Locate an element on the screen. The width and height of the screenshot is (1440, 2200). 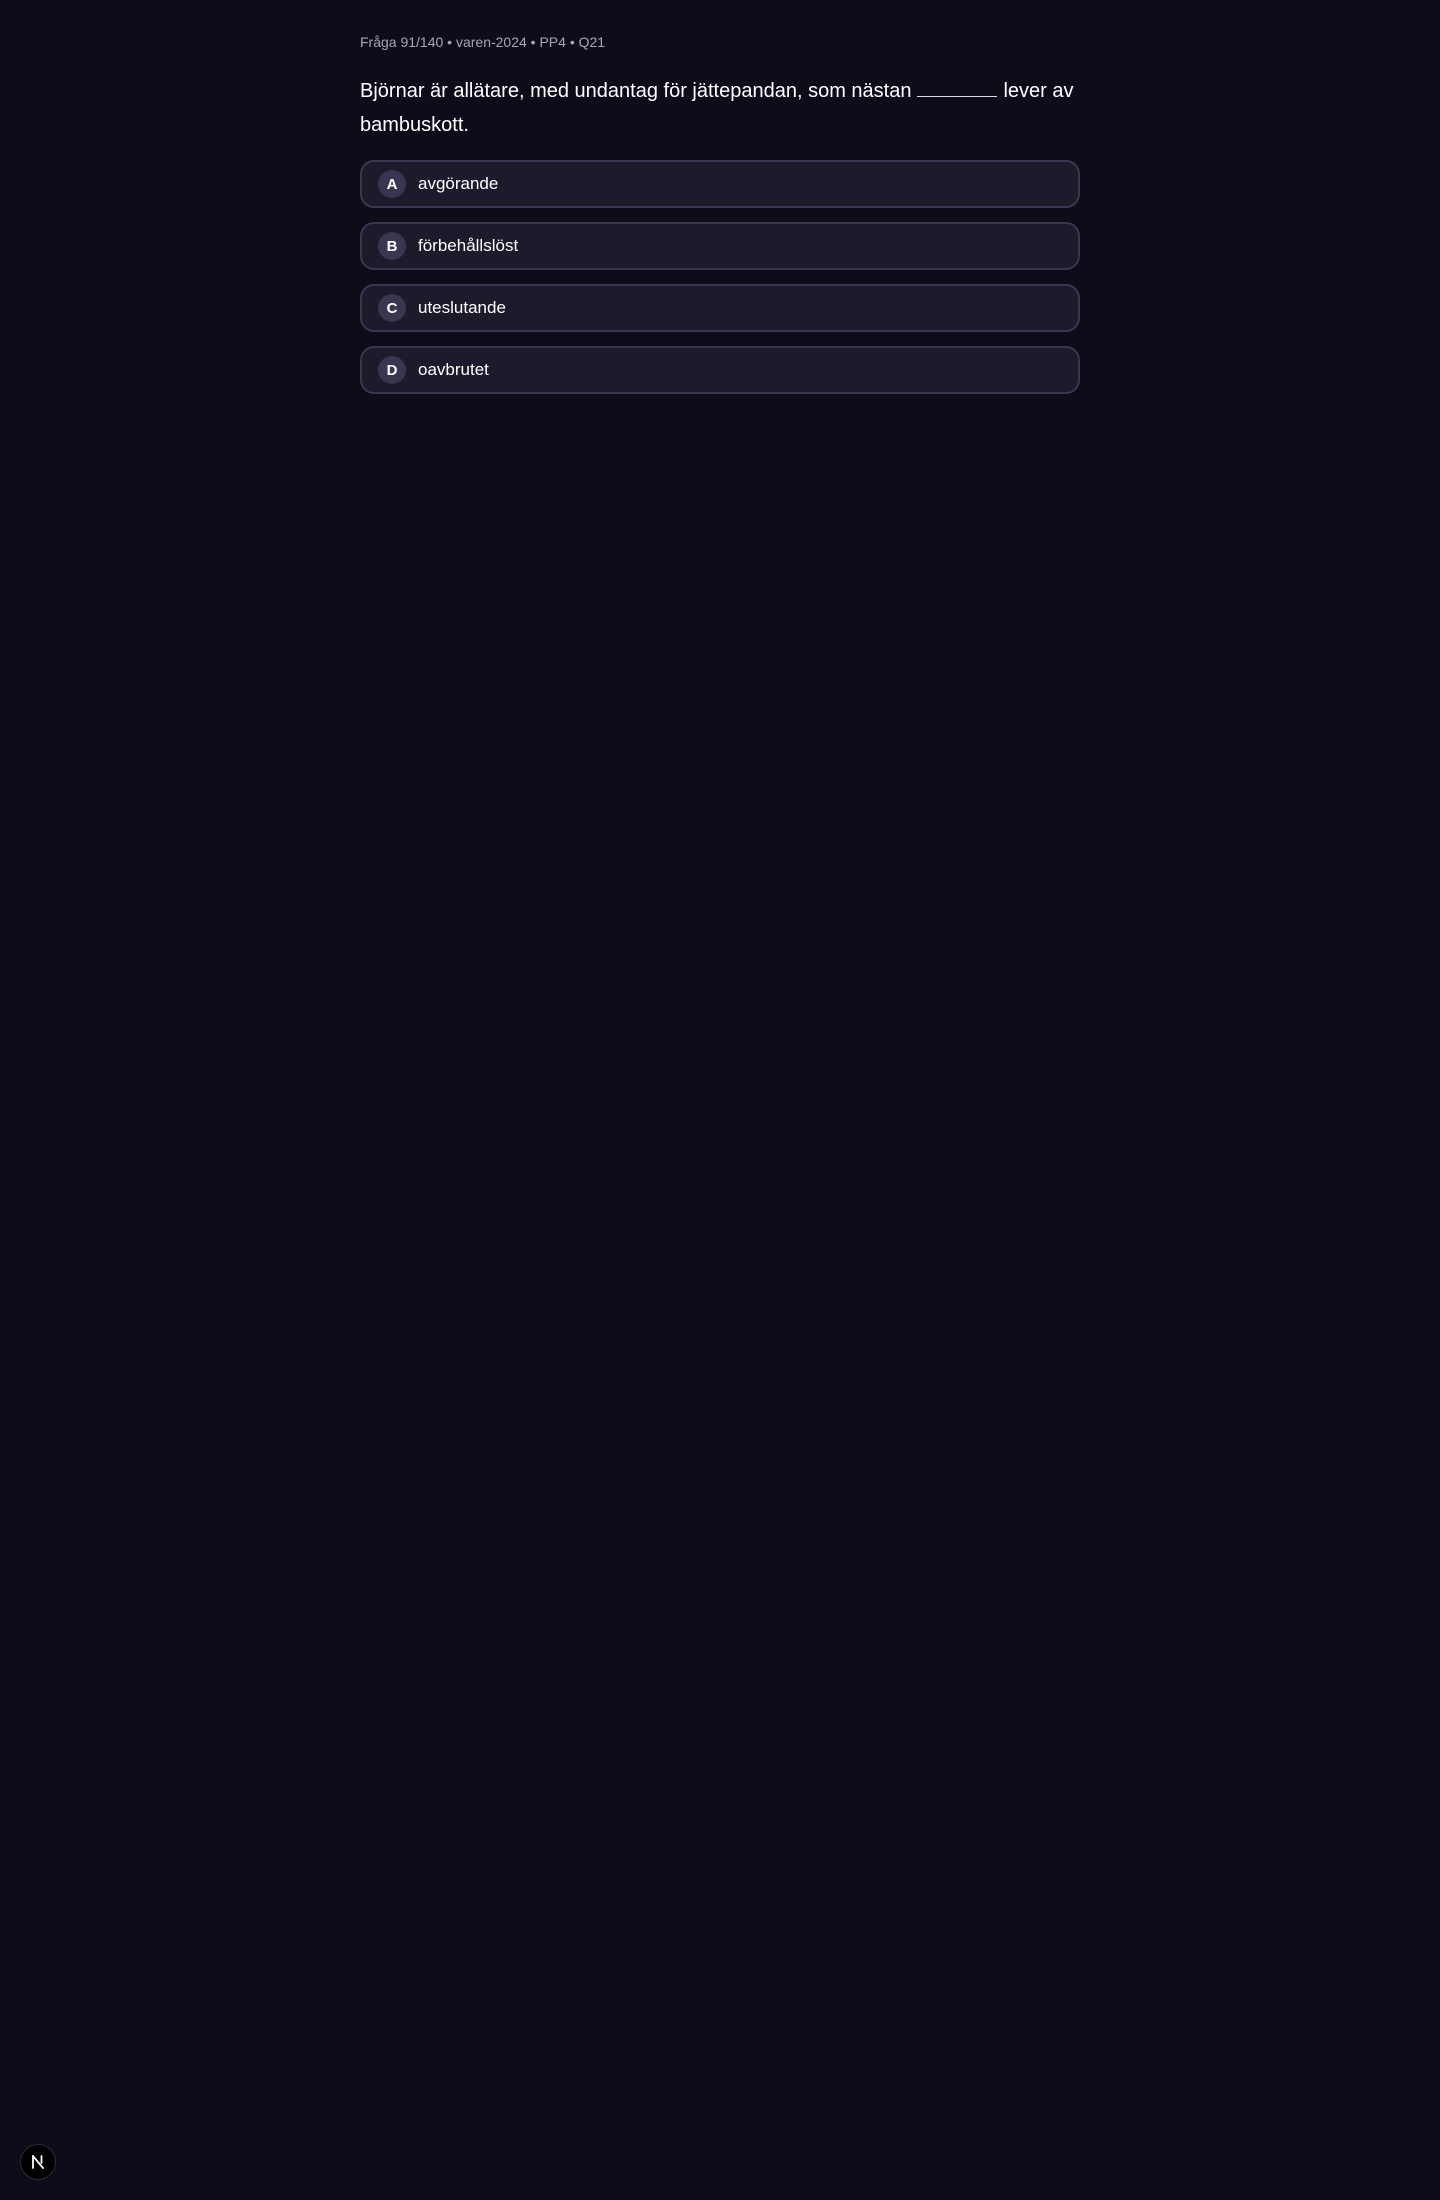
option-d: D oavbrutet is located at coordinates (720, 370).